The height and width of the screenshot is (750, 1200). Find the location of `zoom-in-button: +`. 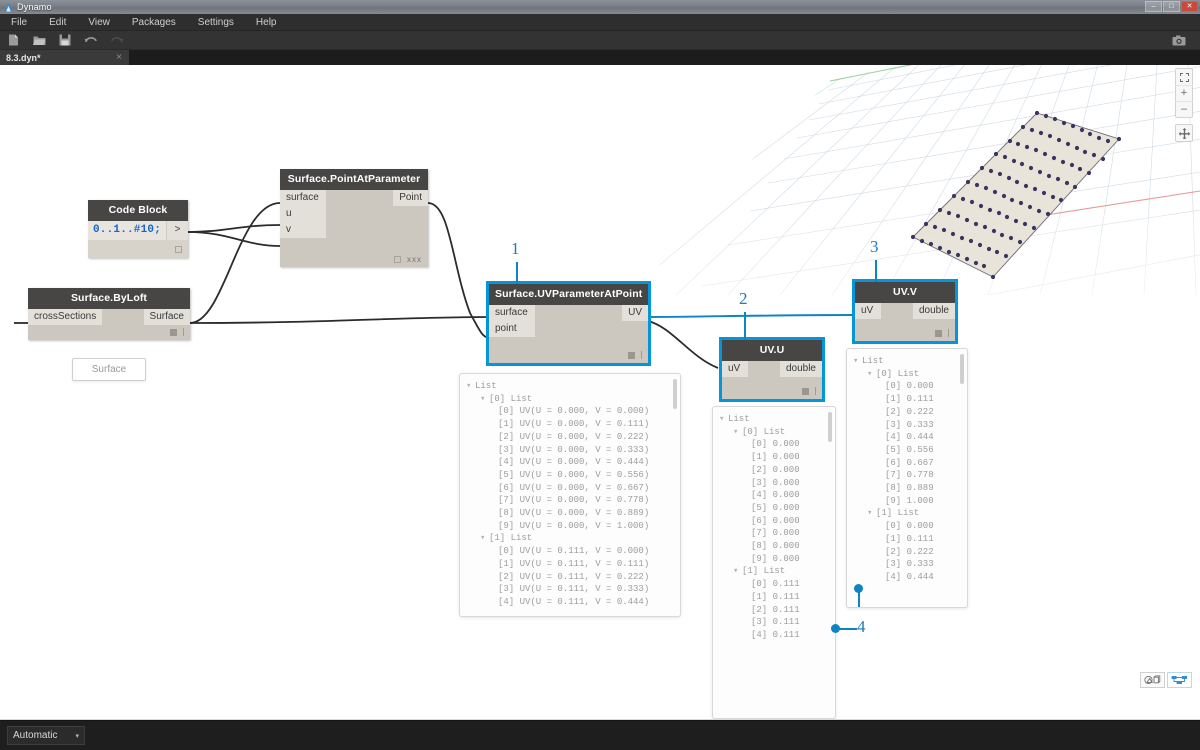

zoom-in-button: + is located at coordinates (1184, 93).